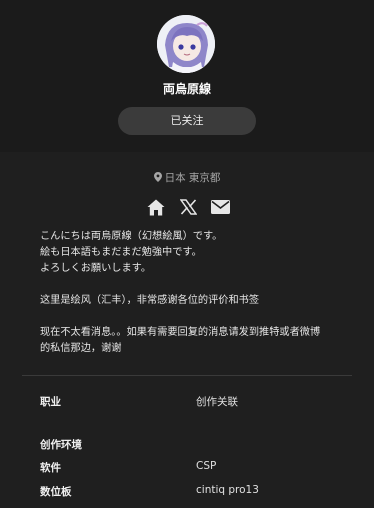  I want to click on profile-name: 両烏原線, so click(186, 89).